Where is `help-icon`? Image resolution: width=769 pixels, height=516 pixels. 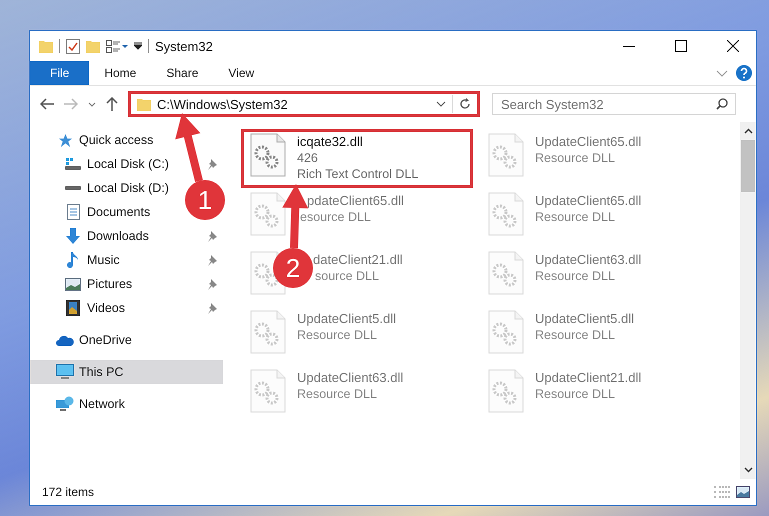 help-icon is located at coordinates (744, 73).